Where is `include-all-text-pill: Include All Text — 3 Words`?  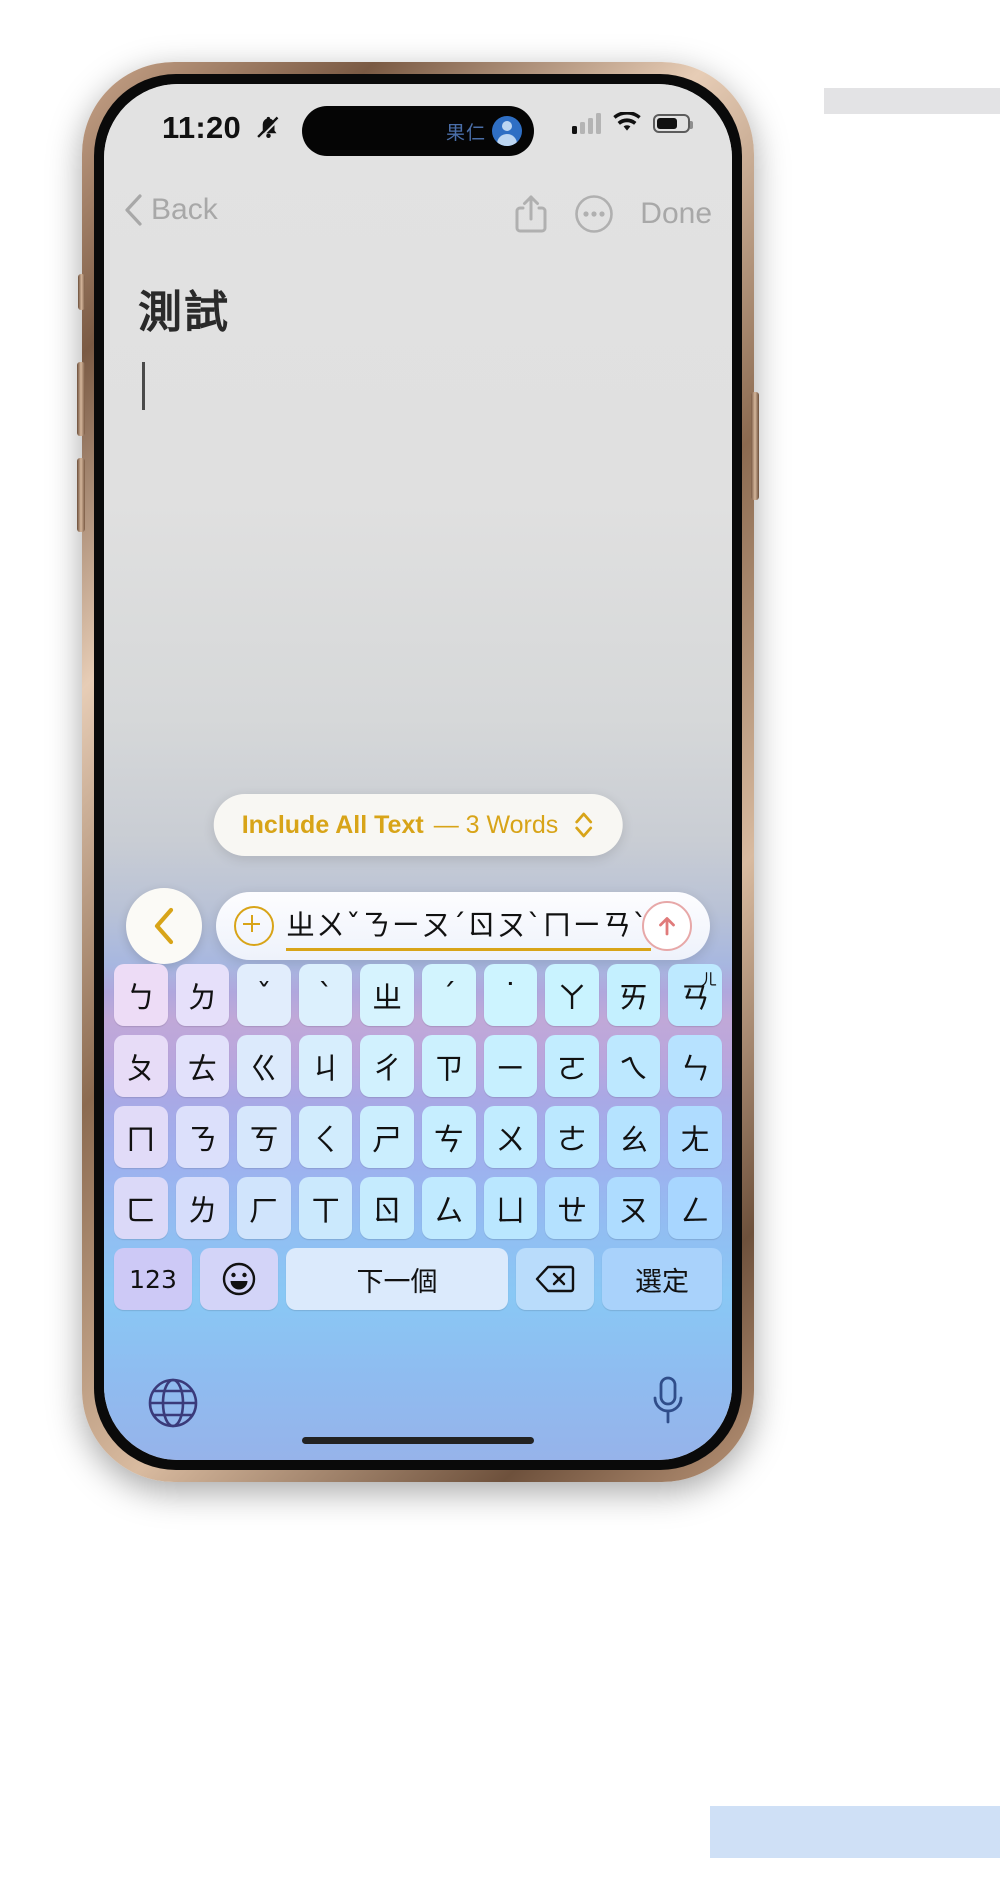 include-all-text-pill: Include All Text — 3 Words is located at coordinates (418, 825).